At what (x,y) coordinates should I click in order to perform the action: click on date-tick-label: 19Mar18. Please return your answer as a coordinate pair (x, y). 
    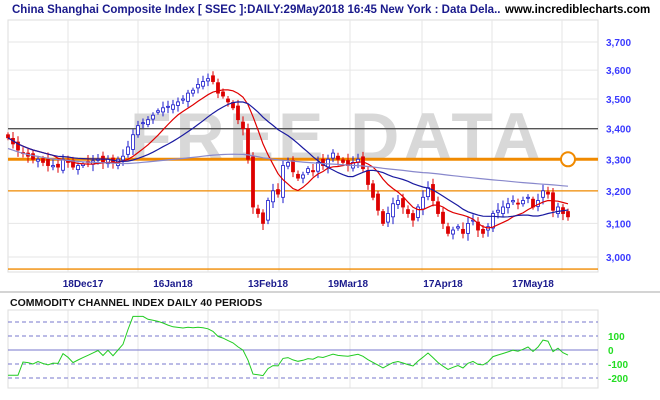
    Looking at the image, I should click on (348, 284).